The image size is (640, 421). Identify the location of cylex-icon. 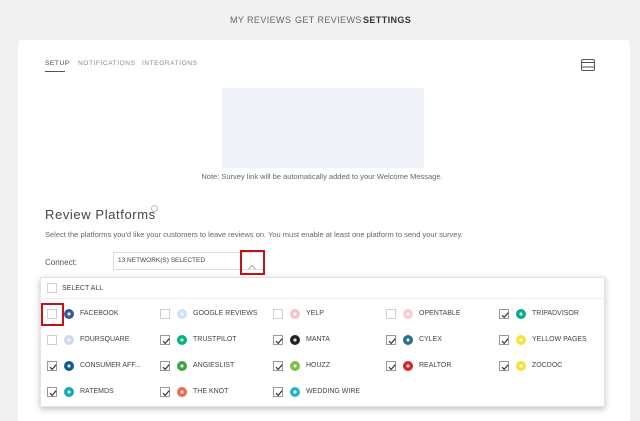
(408, 340).